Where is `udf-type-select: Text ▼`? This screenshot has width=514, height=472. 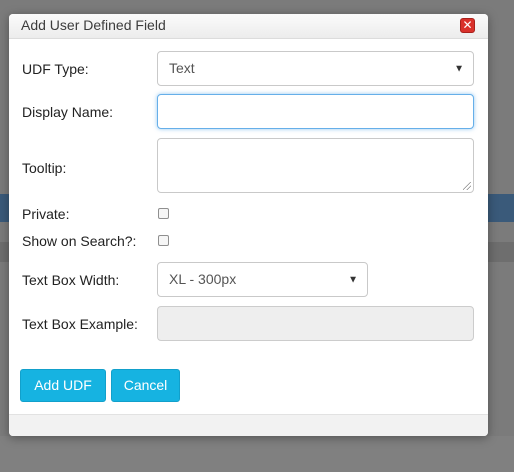
udf-type-select: Text ▼ is located at coordinates (315, 68).